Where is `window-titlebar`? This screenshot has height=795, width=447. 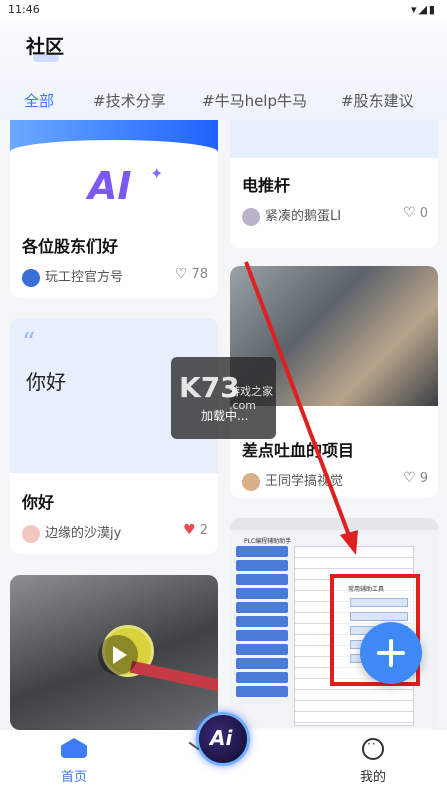 window-titlebar is located at coordinates (334, 524).